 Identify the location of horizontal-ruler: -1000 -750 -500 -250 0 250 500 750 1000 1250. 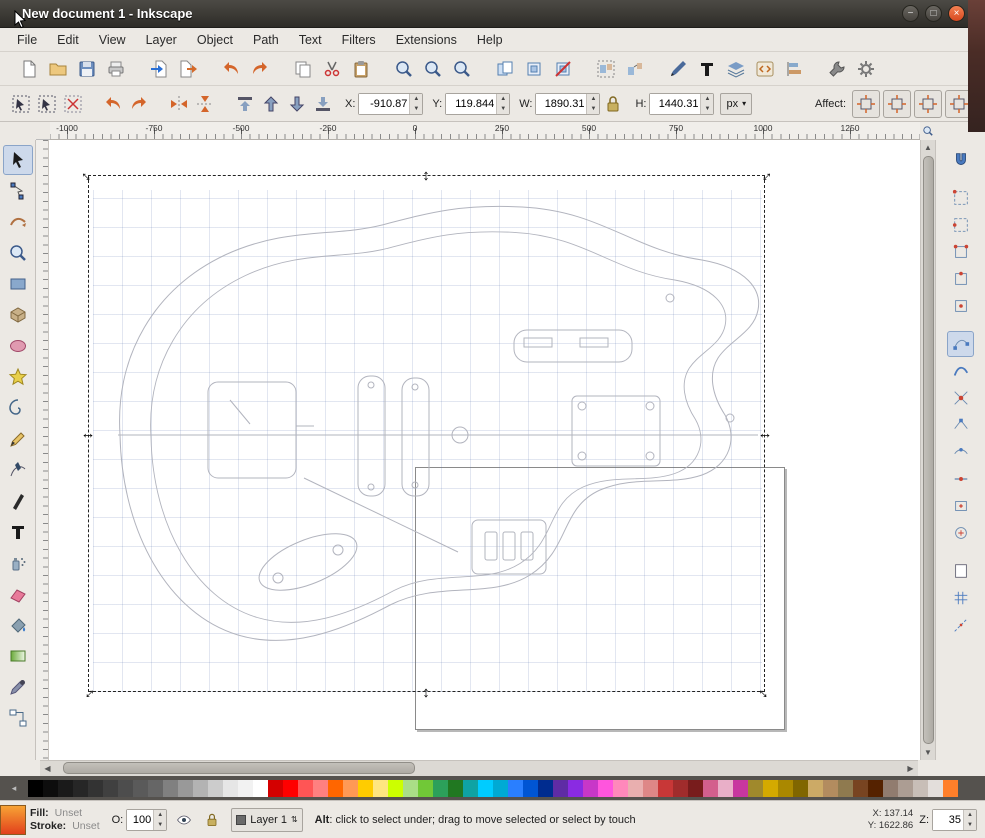
(485, 131).